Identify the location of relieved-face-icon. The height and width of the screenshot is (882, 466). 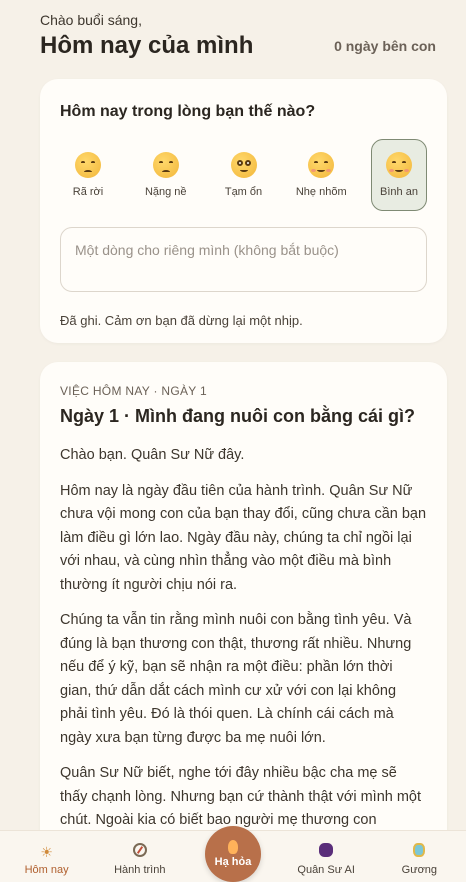
(321, 165).